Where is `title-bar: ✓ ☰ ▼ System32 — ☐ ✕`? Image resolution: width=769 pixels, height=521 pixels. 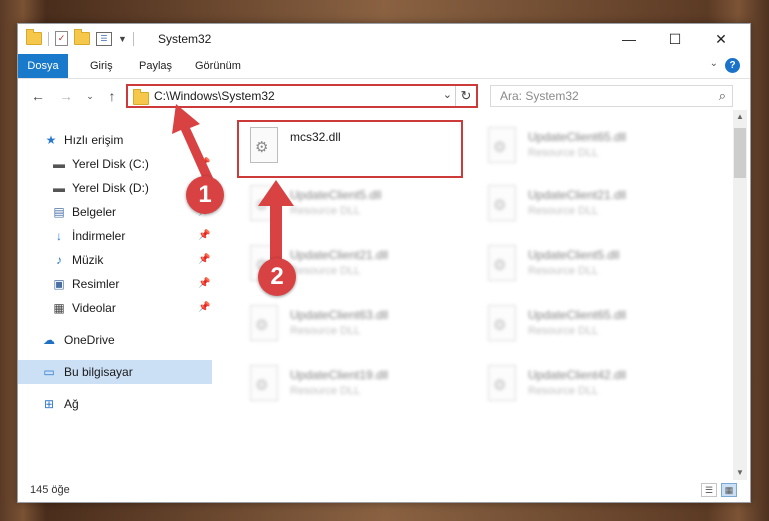 title-bar: ✓ ☰ ▼ System32 — ☐ ✕ is located at coordinates (384, 39).